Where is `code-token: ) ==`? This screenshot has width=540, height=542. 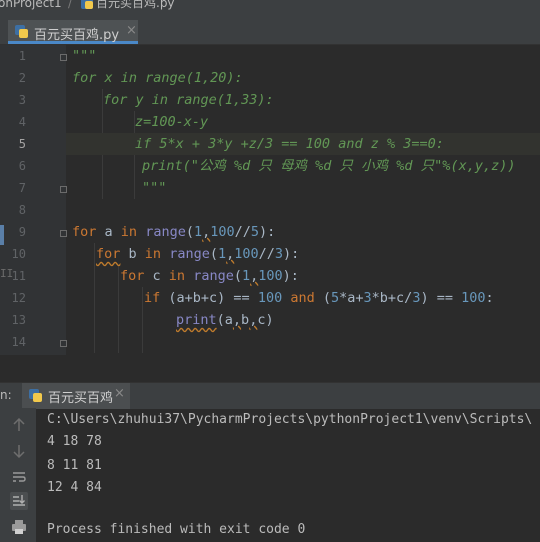
code-token: ) == is located at coordinates (441, 298).